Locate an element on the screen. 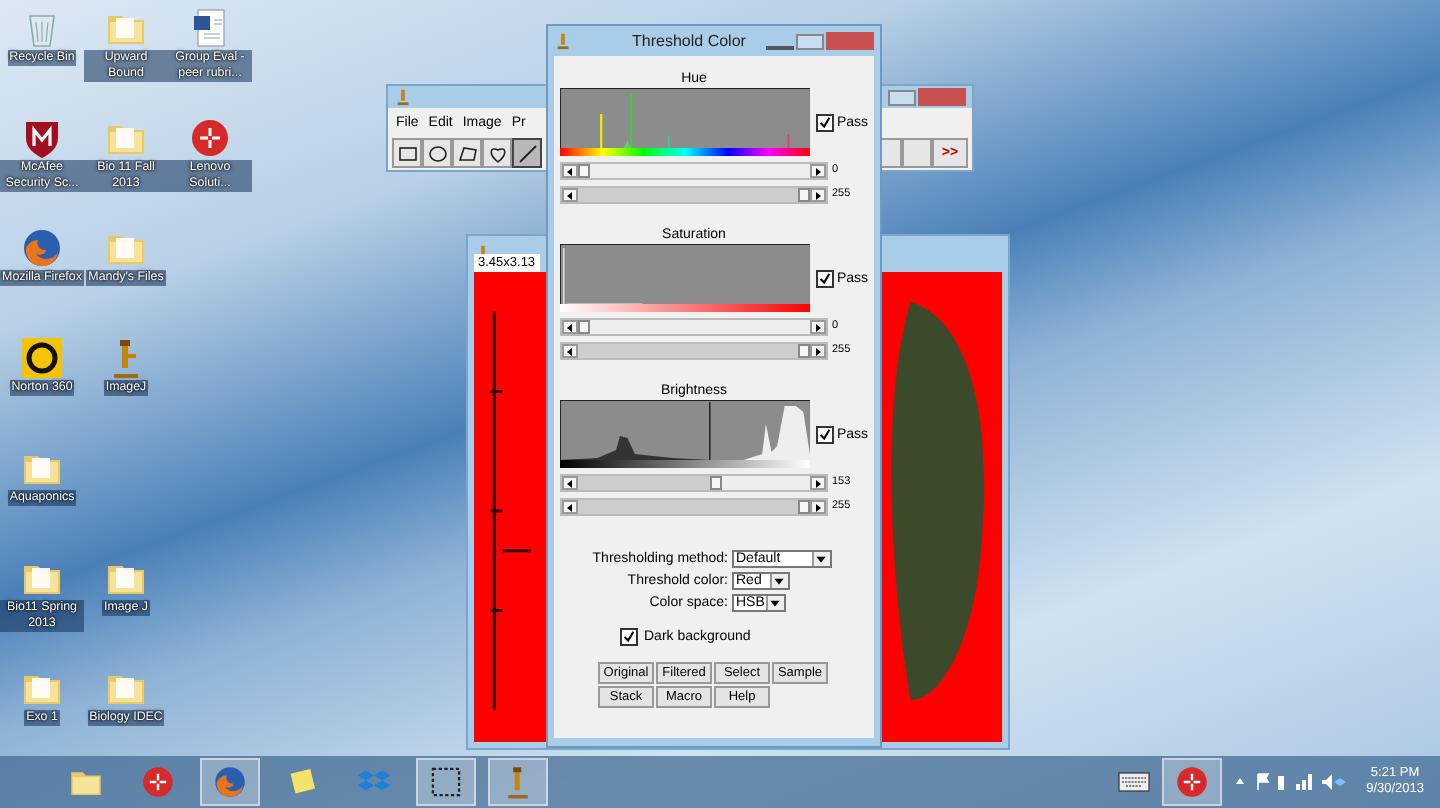 The image size is (1440, 808). oval-shape-icon is located at coordinates (437, 153).